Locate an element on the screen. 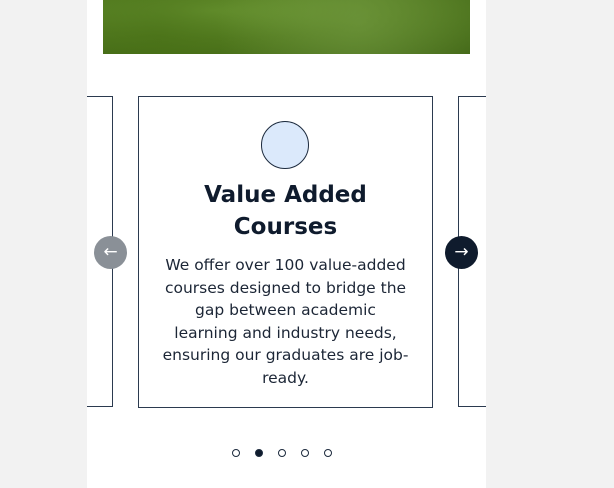 Image resolution: width=614 pixels, height=488 pixels. arrow-left-icon: ← is located at coordinates (110, 252).